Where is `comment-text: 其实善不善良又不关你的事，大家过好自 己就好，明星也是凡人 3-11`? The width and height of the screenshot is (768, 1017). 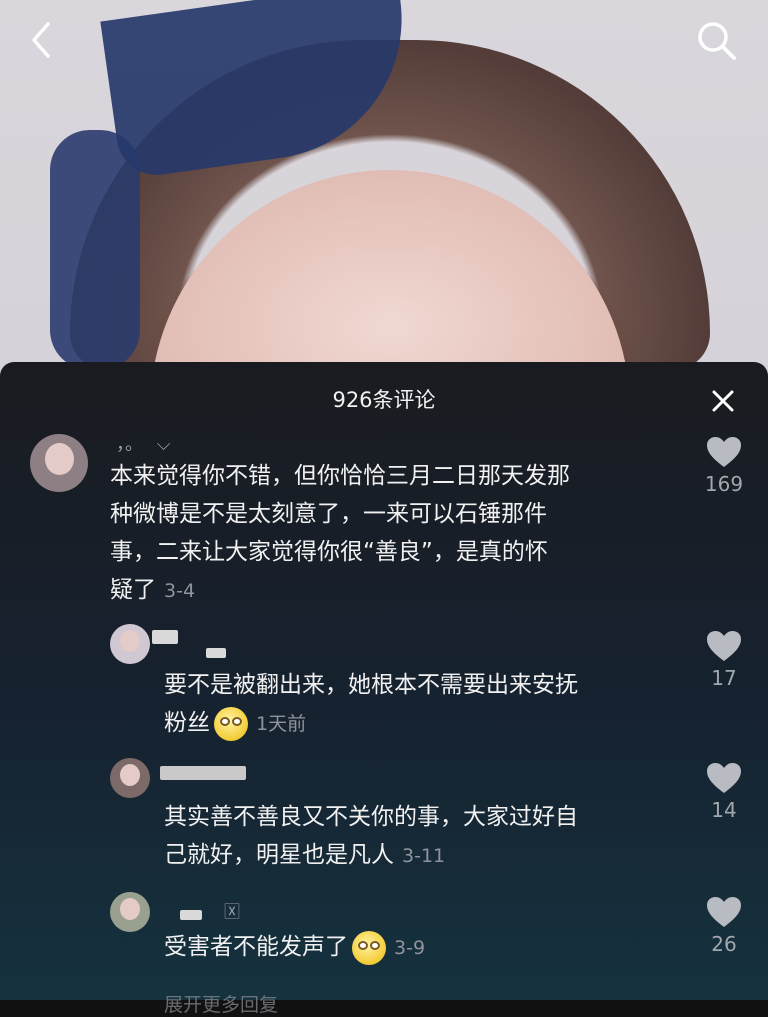
comment-text: 其实善不善良又不关你的事，大家过好自 己就好，明星也是凡人 3-11 is located at coordinates (371, 836).